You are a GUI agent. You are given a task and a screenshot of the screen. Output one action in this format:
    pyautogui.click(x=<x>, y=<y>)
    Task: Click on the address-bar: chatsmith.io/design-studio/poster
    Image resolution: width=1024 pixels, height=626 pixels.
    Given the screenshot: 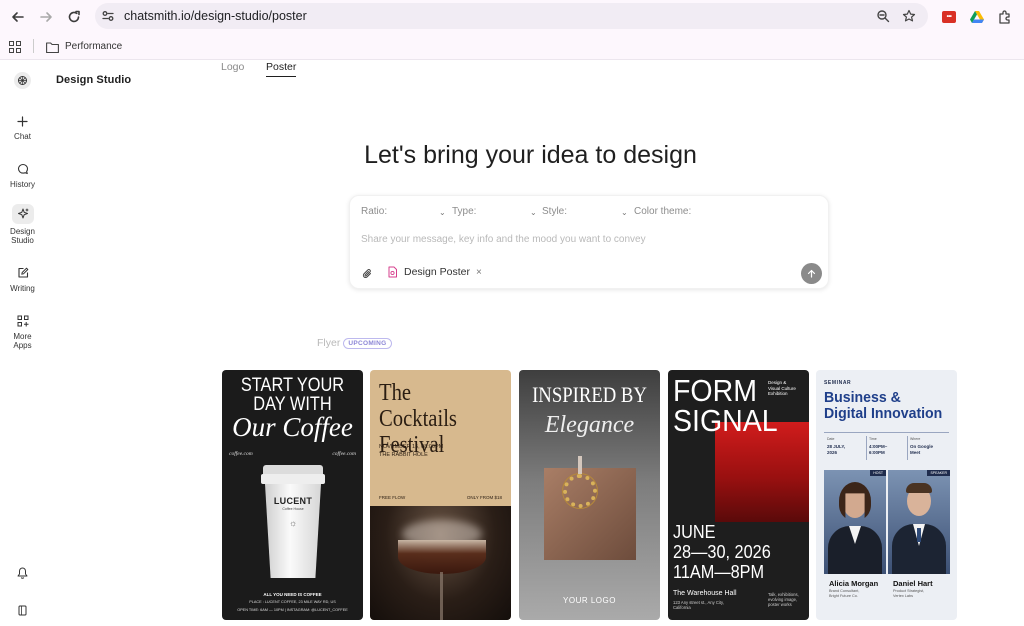 What is the action you would take?
    pyautogui.click(x=511, y=16)
    